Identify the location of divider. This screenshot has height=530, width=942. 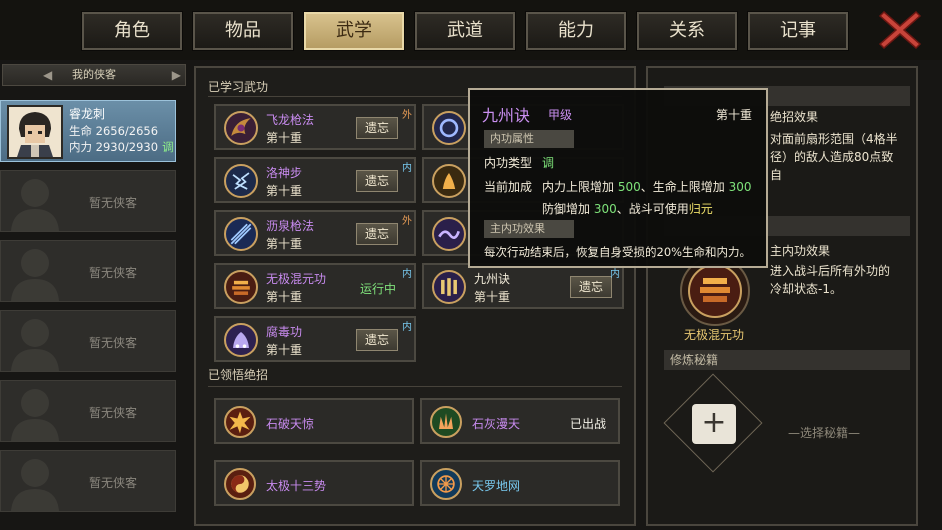
(415, 386).